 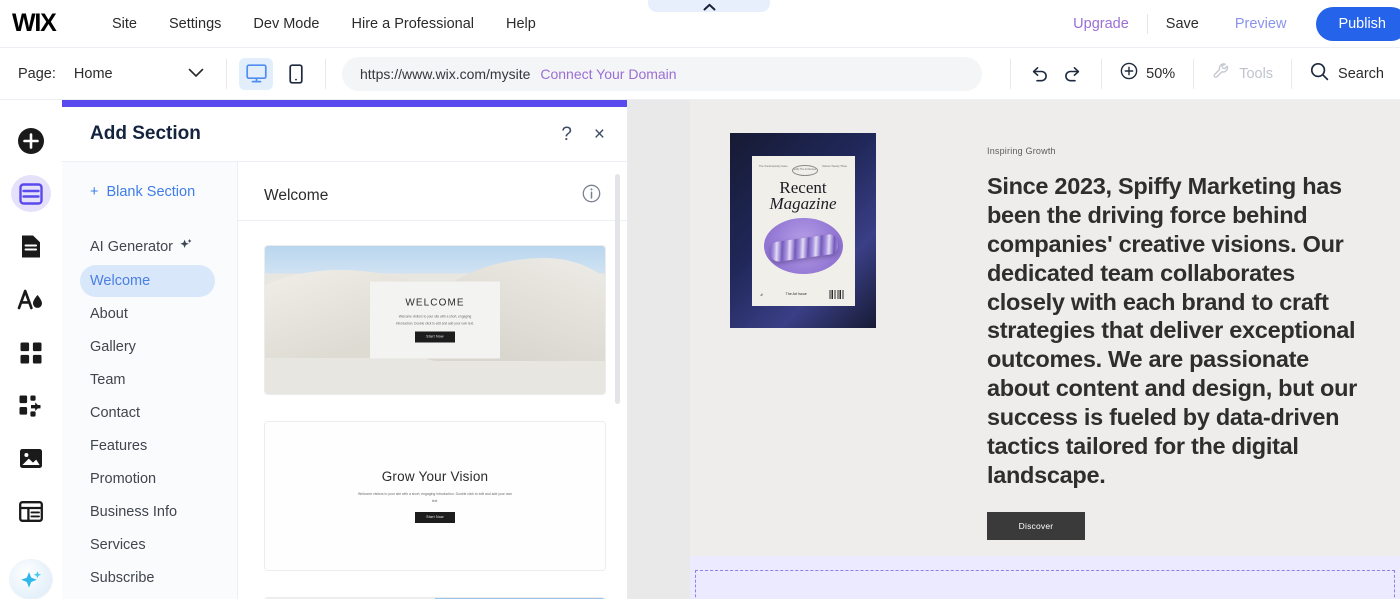 I want to click on sidebar-item-services: Services, so click(x=149, y=545).